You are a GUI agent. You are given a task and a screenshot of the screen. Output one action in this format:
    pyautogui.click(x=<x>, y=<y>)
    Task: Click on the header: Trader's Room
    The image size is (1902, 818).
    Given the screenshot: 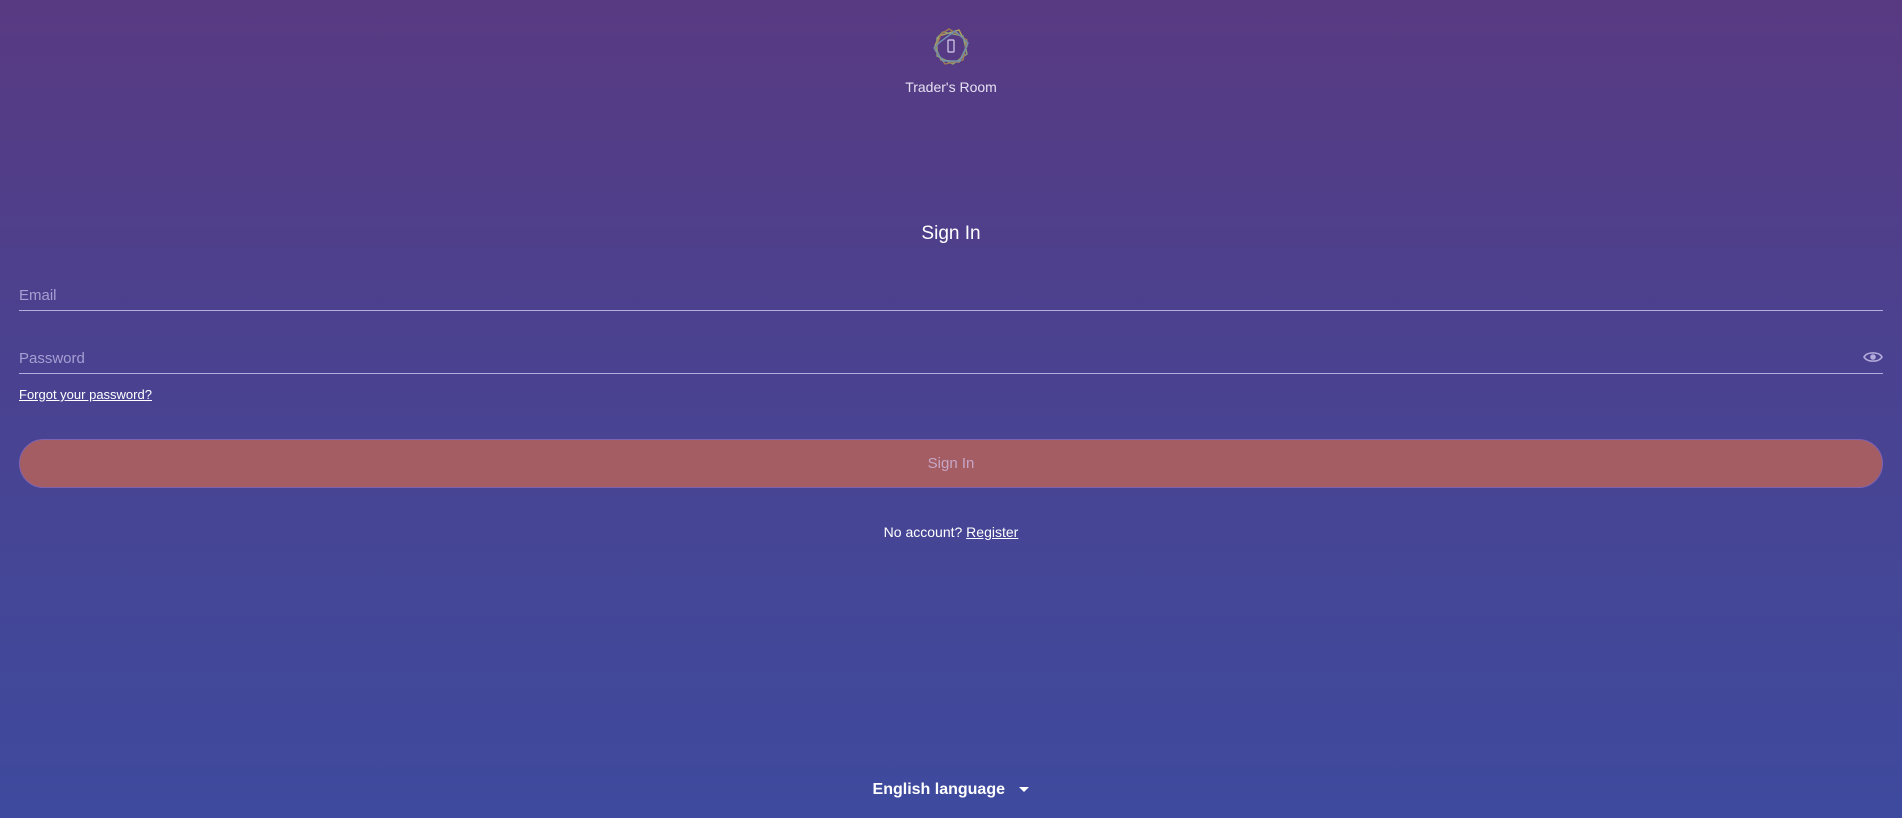 What is the action you would take?
    pyautogui.click(x=951, y=59)
    